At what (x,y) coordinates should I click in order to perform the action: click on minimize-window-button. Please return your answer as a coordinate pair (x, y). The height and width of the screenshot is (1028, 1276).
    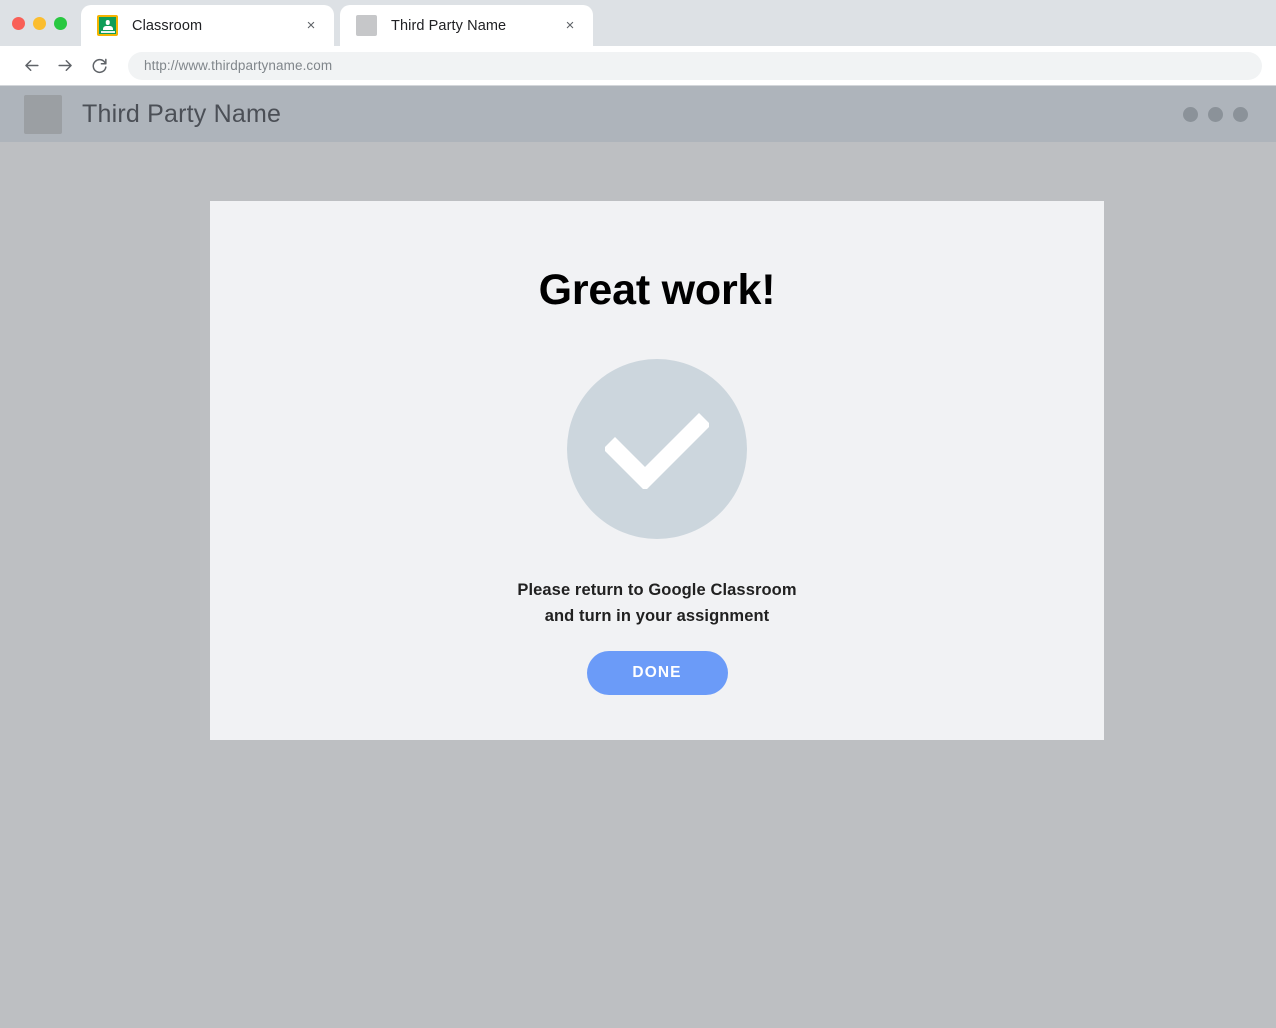
    Looking at the image, I should click on (39, 23).